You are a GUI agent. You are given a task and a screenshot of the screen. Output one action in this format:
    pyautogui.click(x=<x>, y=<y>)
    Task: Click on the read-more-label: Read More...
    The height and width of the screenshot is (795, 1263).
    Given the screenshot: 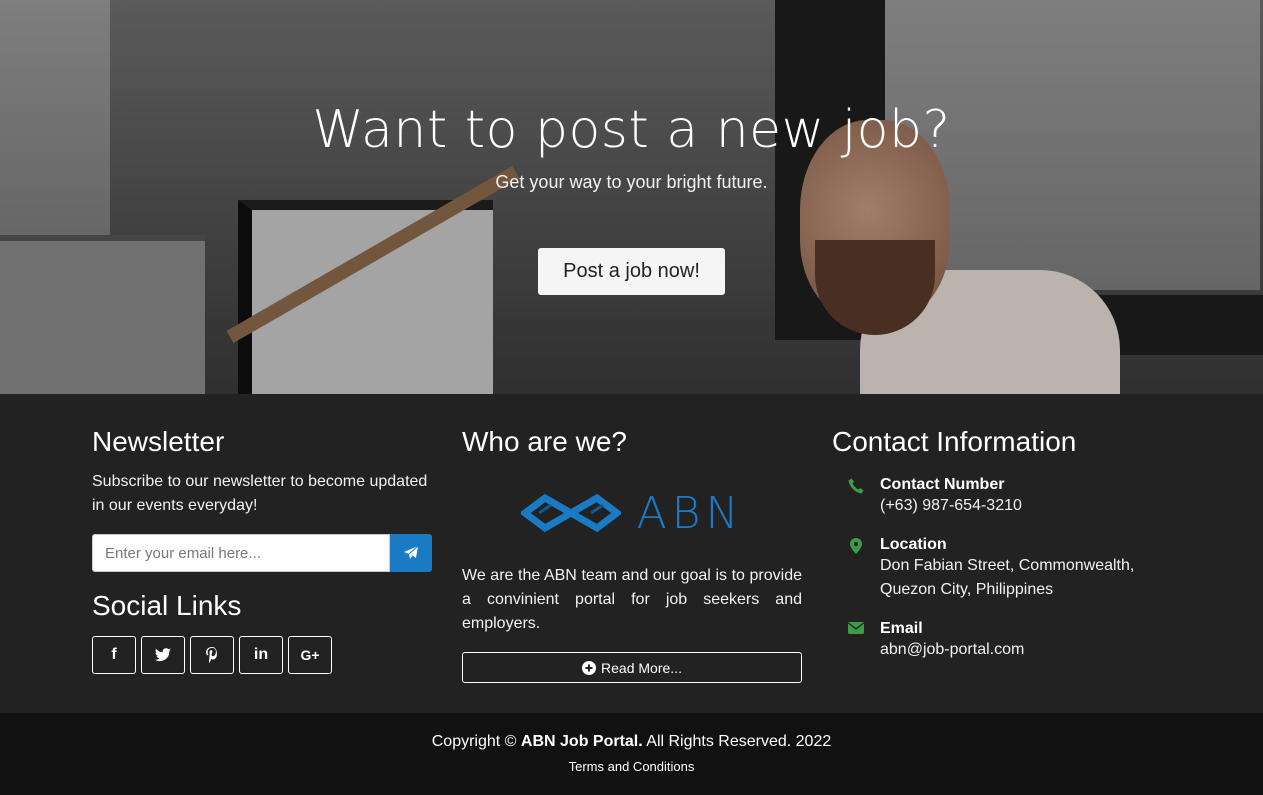 What is the action you would take?
    pyautogui.click(x=641, y=667)
    